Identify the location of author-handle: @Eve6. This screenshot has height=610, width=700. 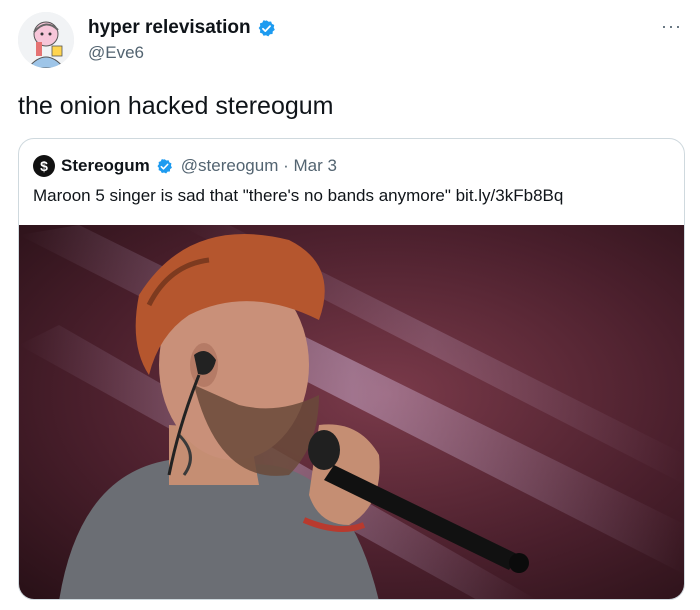
(182, 53).